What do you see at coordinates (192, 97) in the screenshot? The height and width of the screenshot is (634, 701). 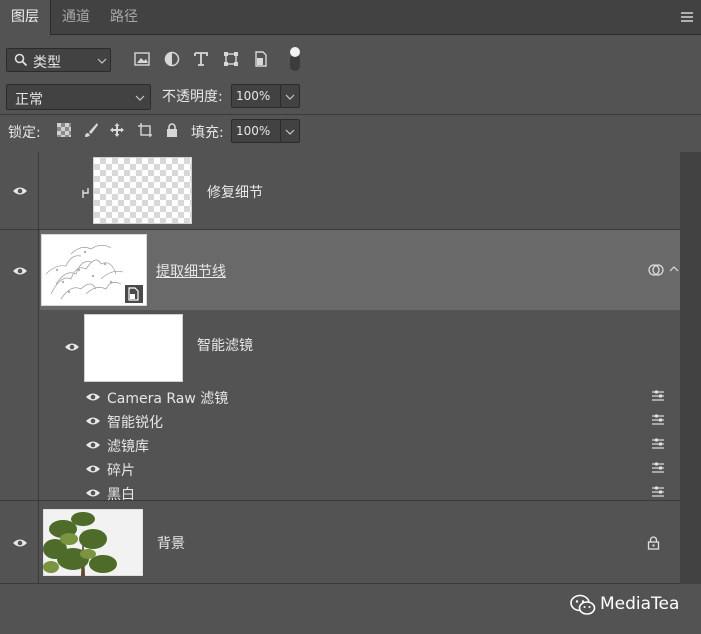 I see `opacity-label: 不透明度:` at bounding box center [192, 97].